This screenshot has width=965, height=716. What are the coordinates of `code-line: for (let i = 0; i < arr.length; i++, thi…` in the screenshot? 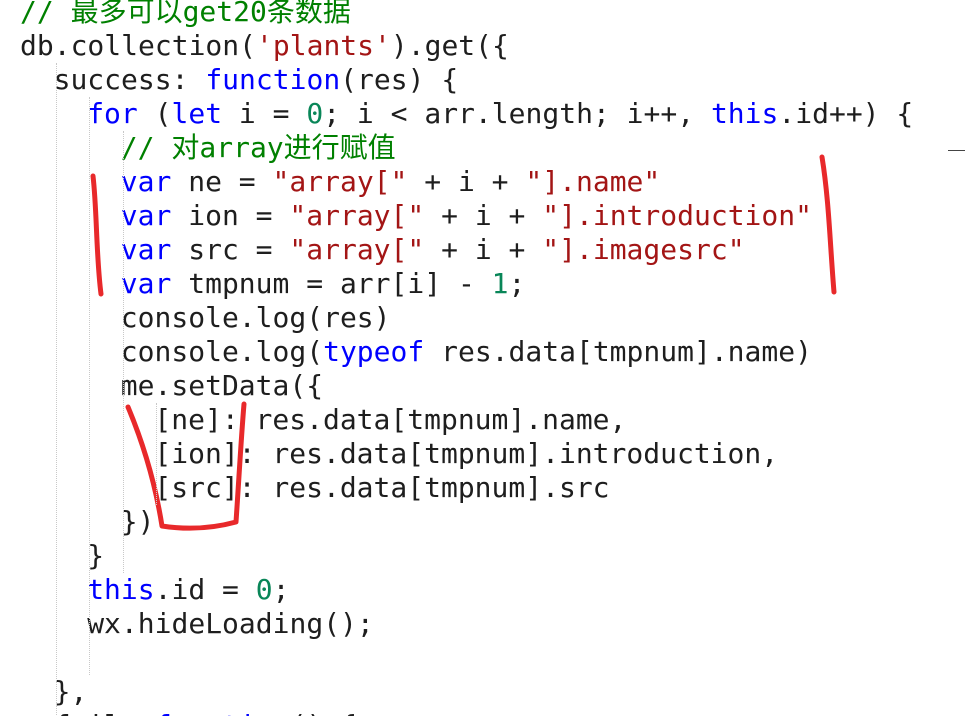 It's located at (500, 114).